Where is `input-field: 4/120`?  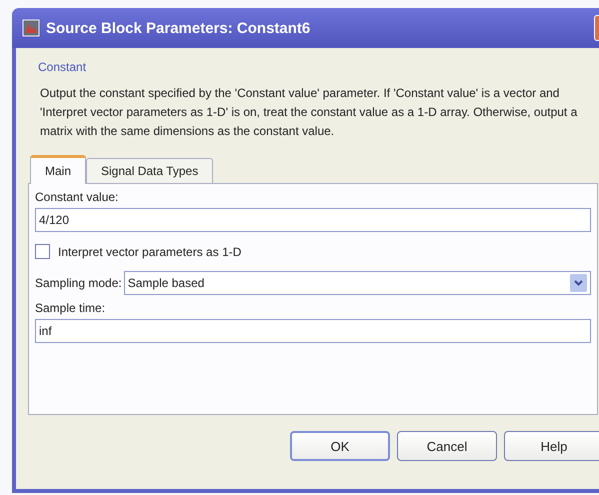
input-field: 4/120 is located at coordinates (313, 220).